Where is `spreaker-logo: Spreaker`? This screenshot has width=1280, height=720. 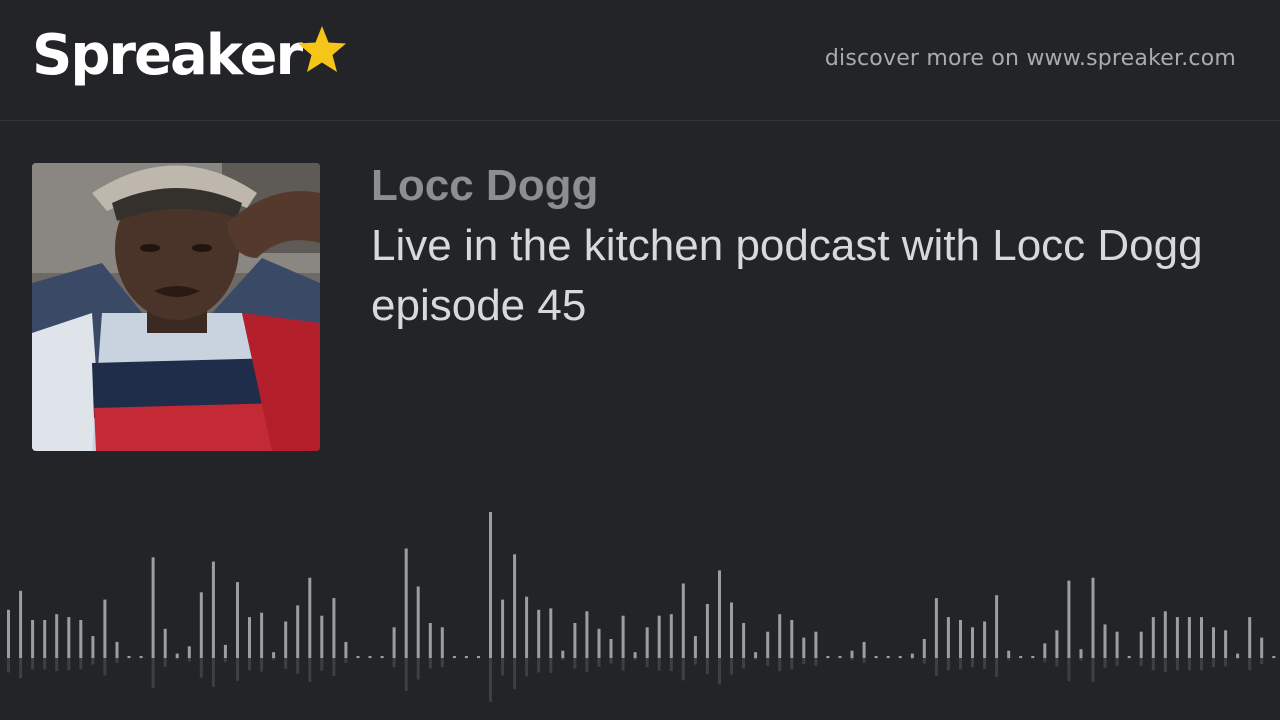 spreaker-logo: Spreaker is located at coordinates (189, 62).